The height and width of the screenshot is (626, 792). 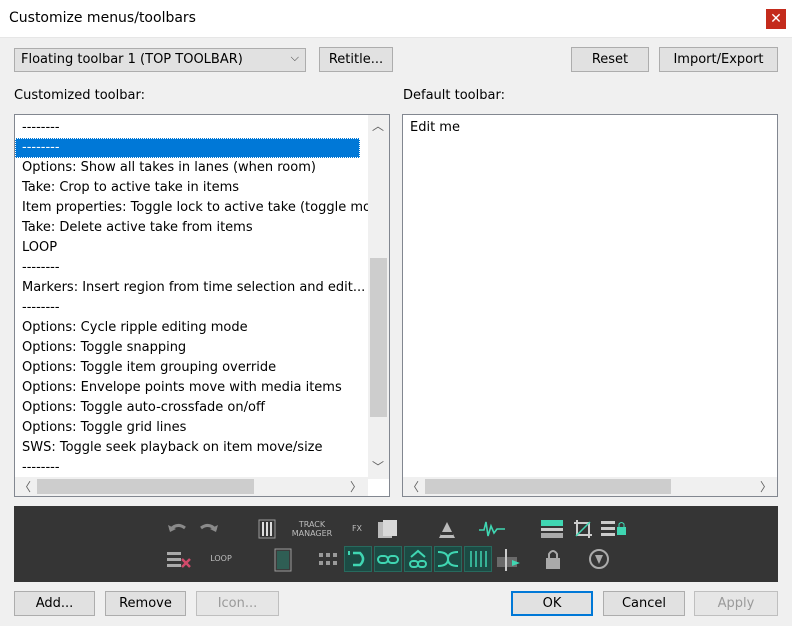 I want to click on close-button: ✕, so click(x=776, y=19).